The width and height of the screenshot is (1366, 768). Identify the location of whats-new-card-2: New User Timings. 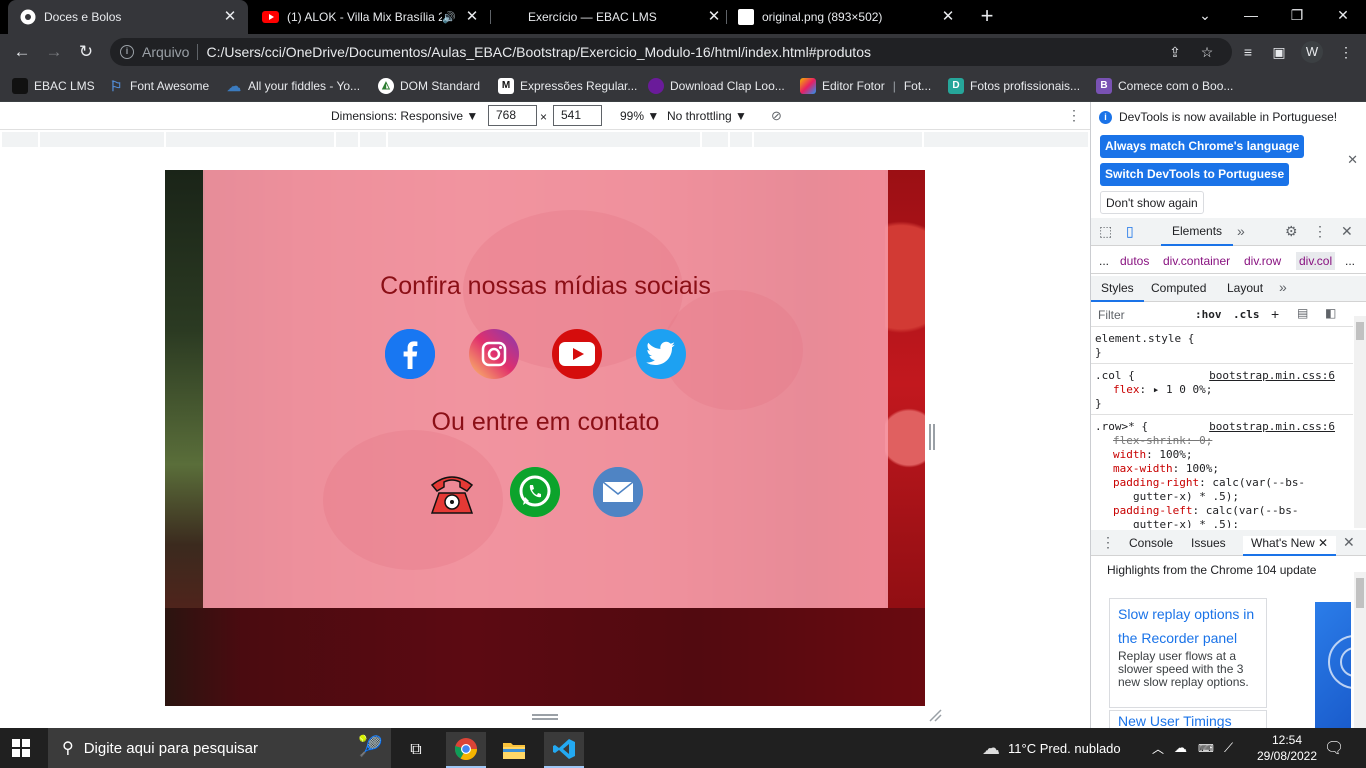
(1188, 719).